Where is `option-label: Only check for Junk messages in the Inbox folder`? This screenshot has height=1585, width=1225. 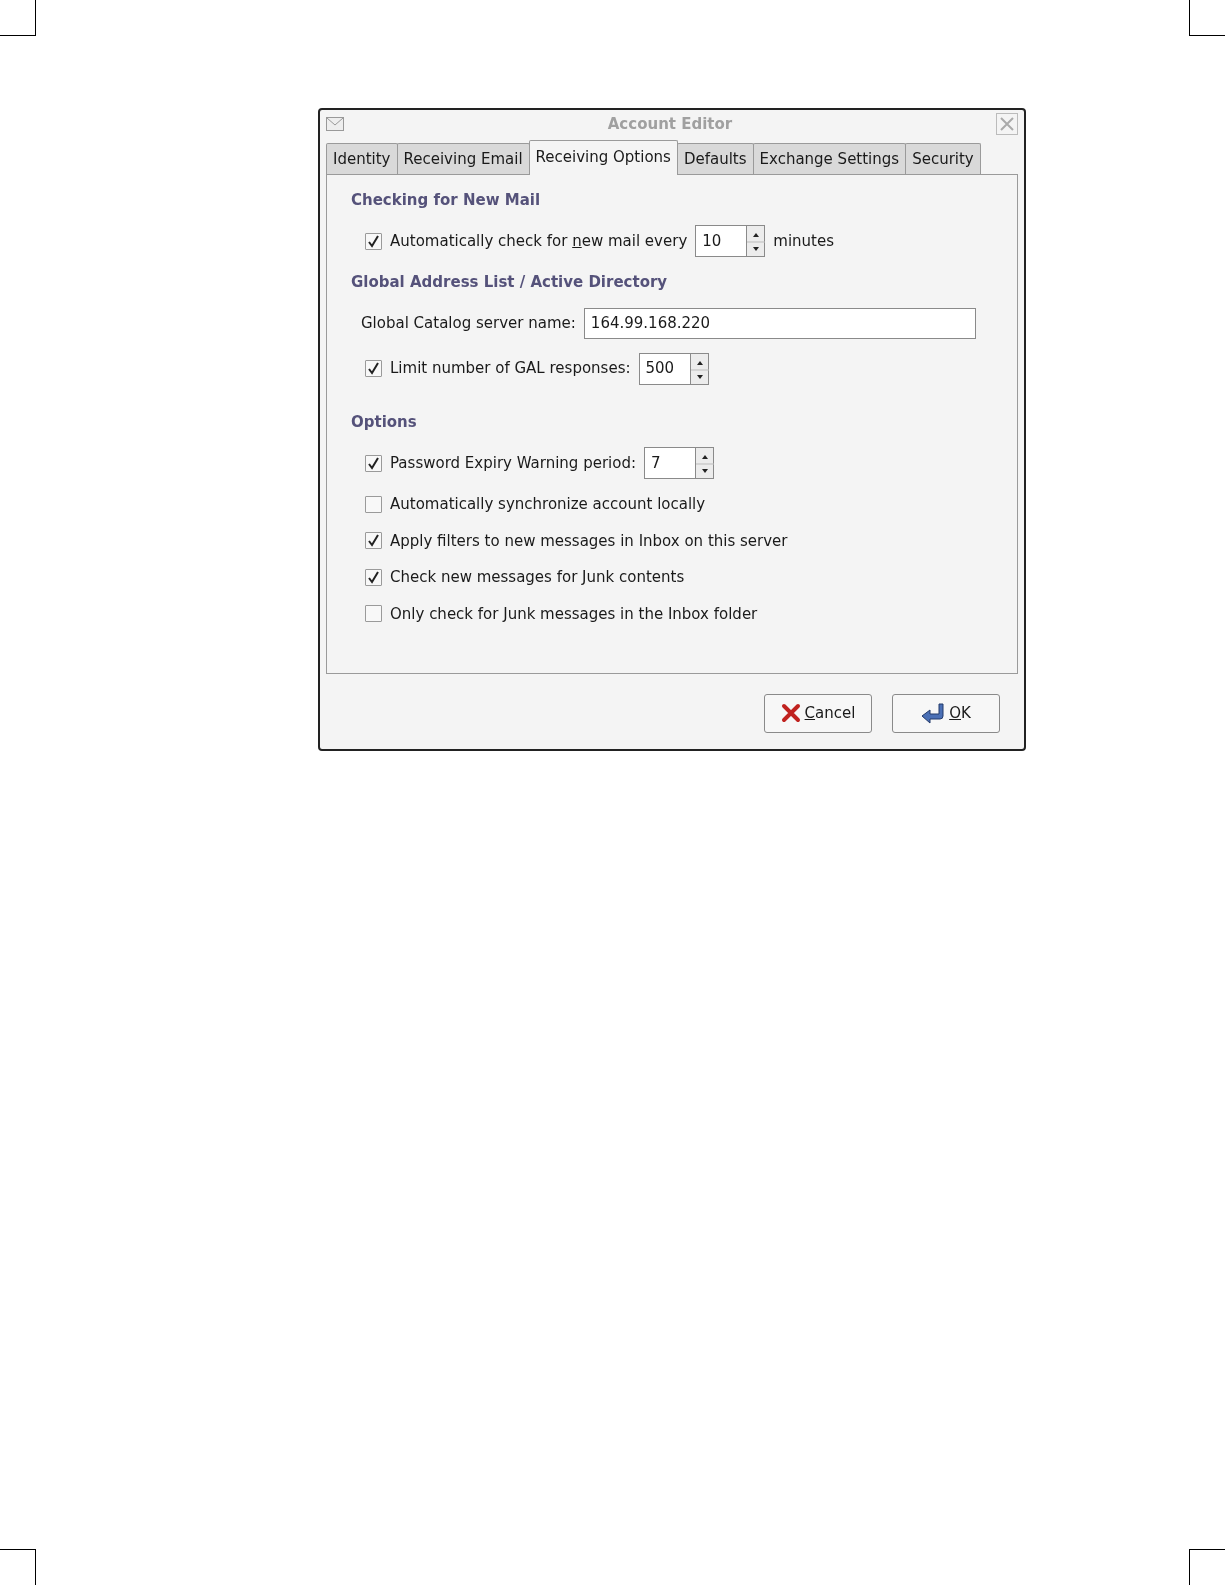
option-label: Only check for Junk messages in the Inbox folder is located at coordinates (574, 614).